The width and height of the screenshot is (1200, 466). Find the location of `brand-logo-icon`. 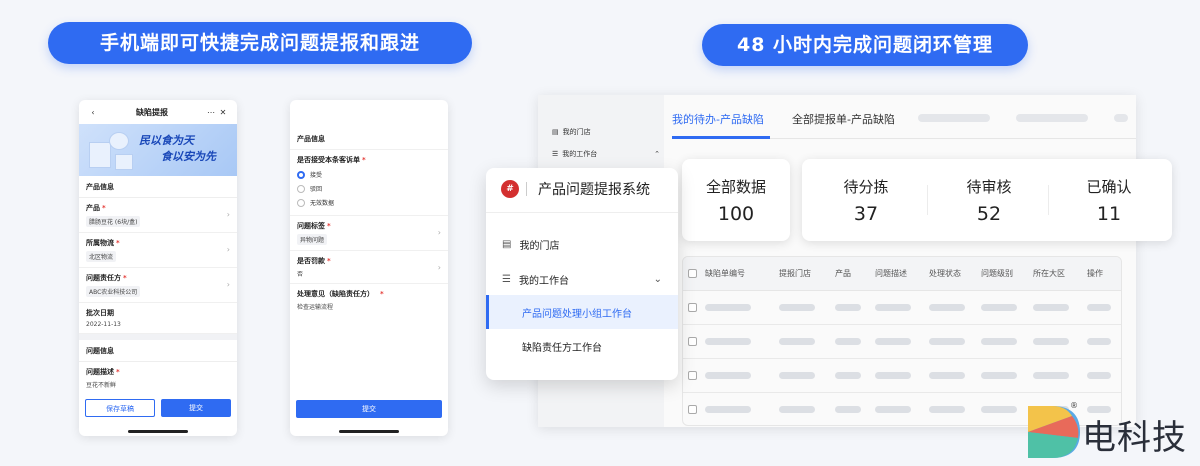

brand-logo-icon is located at coordinates (1054, 432).